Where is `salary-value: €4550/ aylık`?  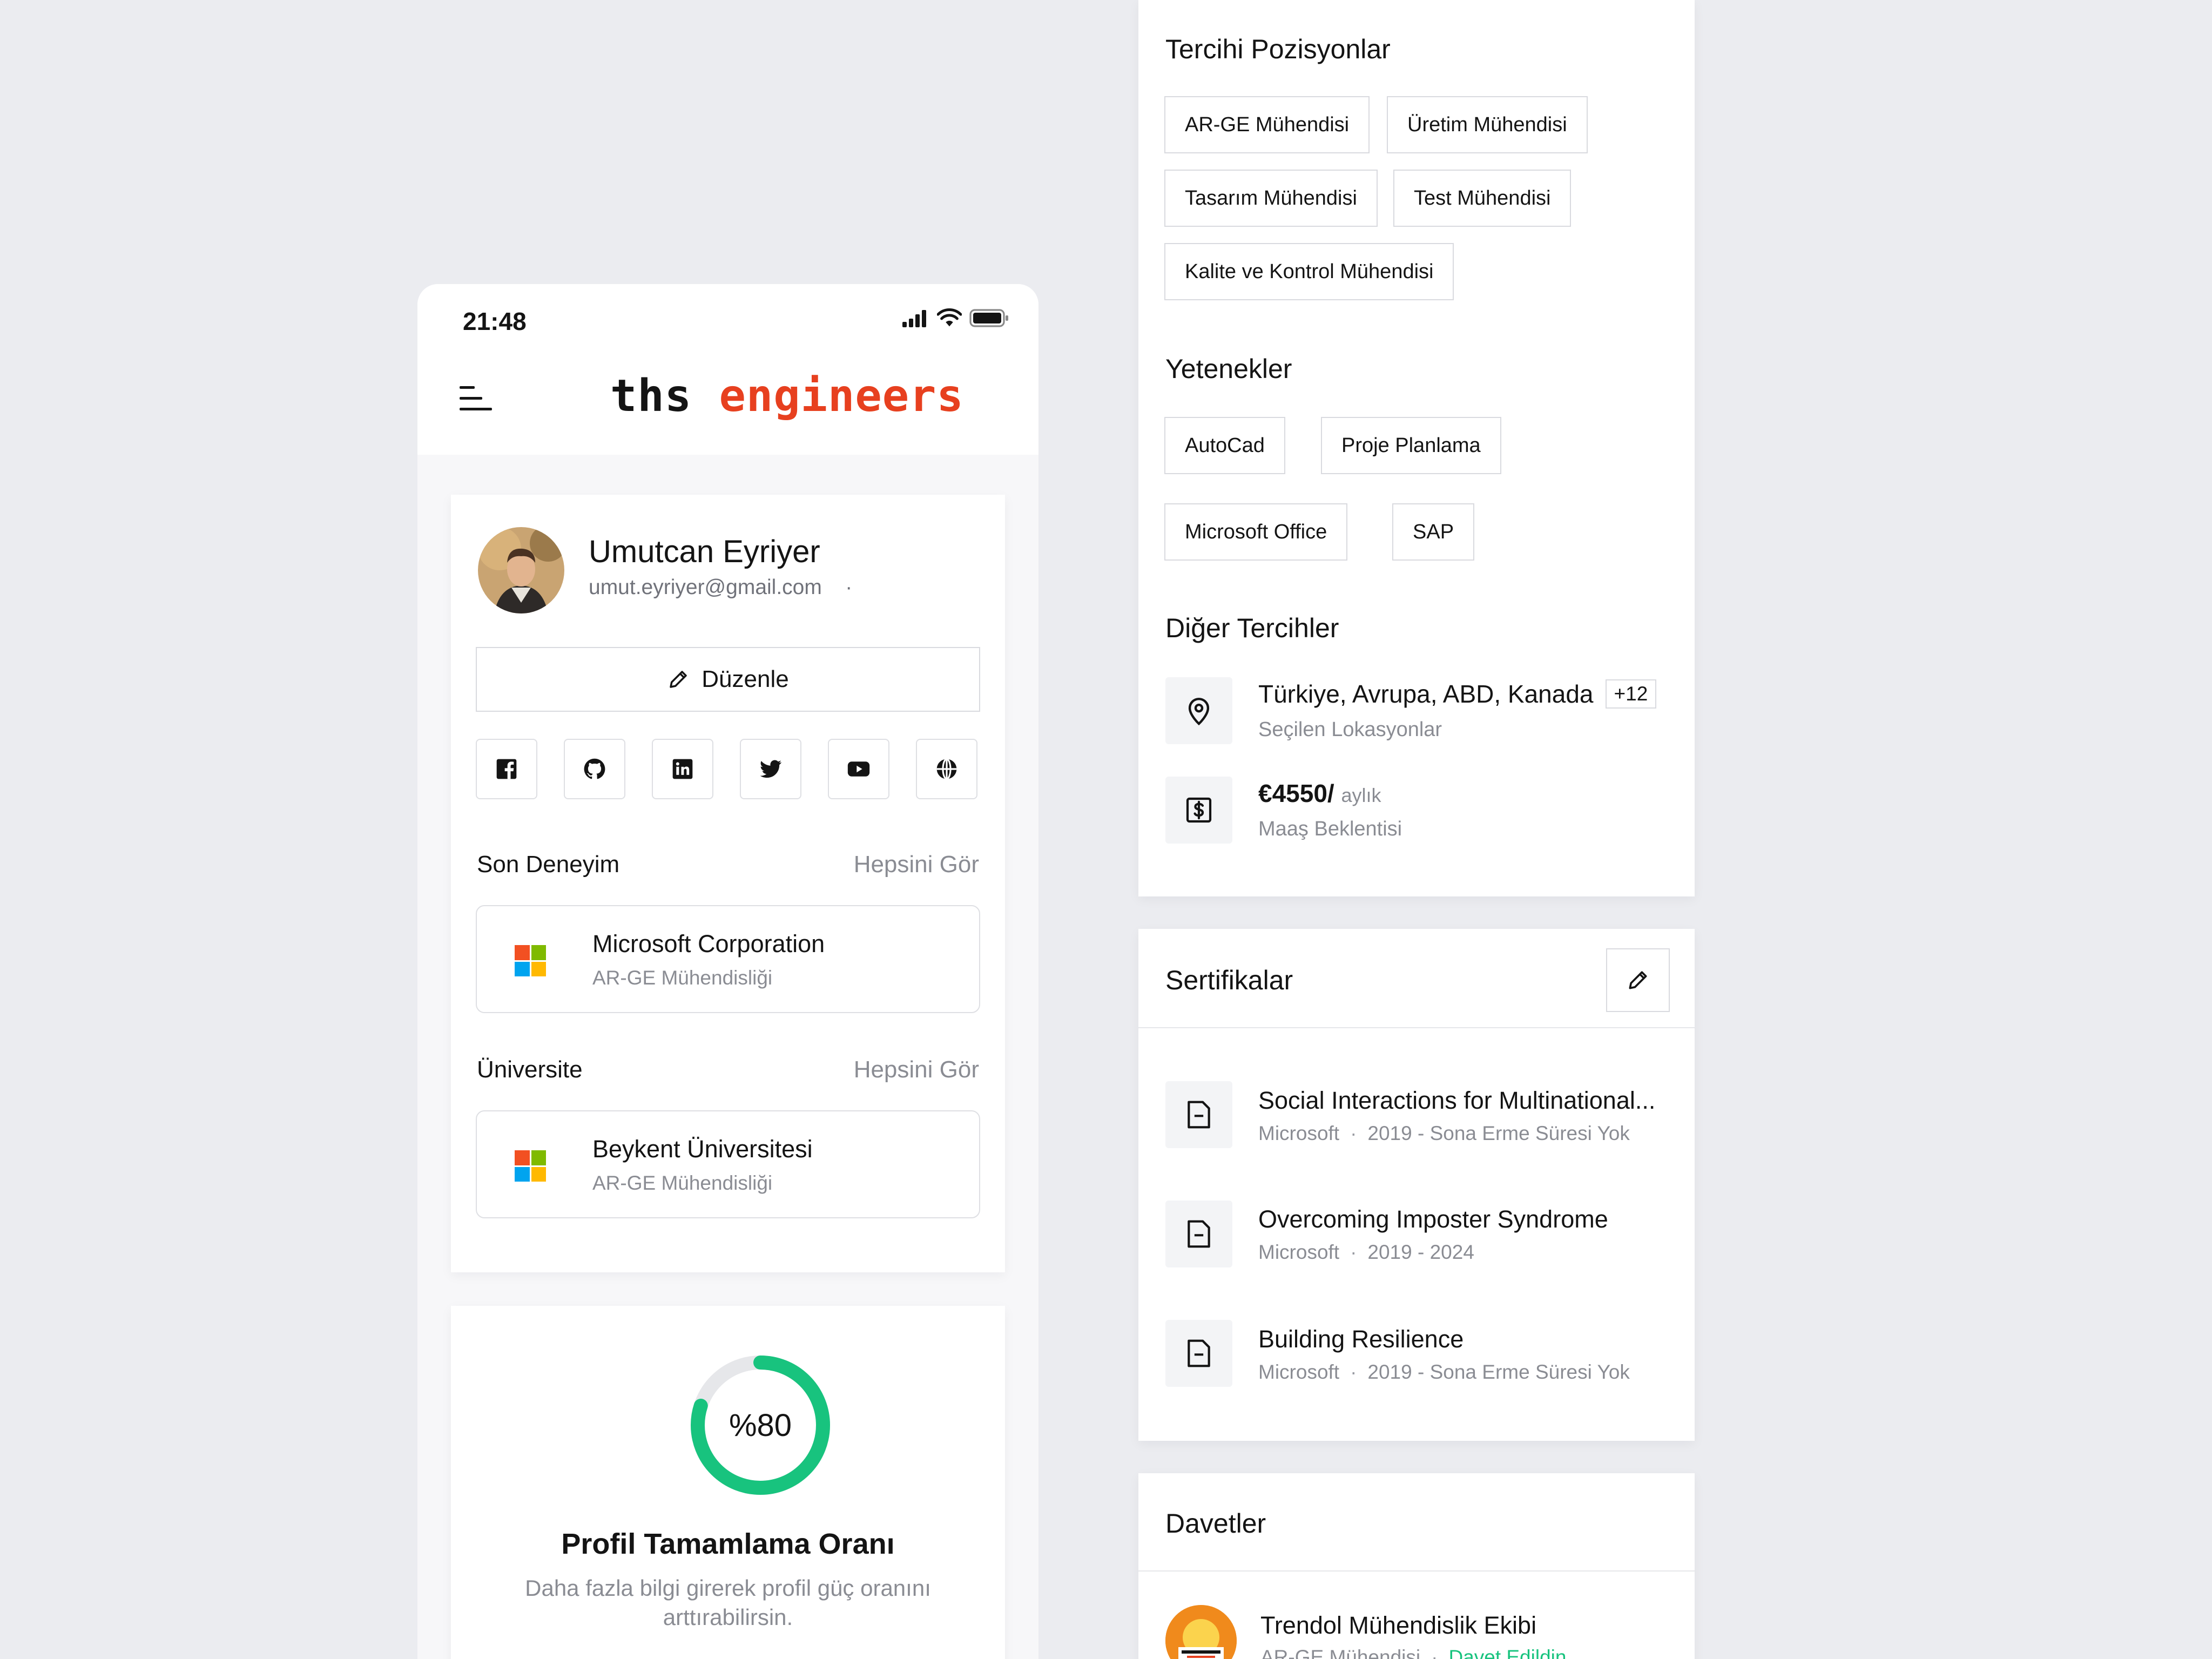
salary-value: €4550/ aylık is located at coordinates (1319, 793).